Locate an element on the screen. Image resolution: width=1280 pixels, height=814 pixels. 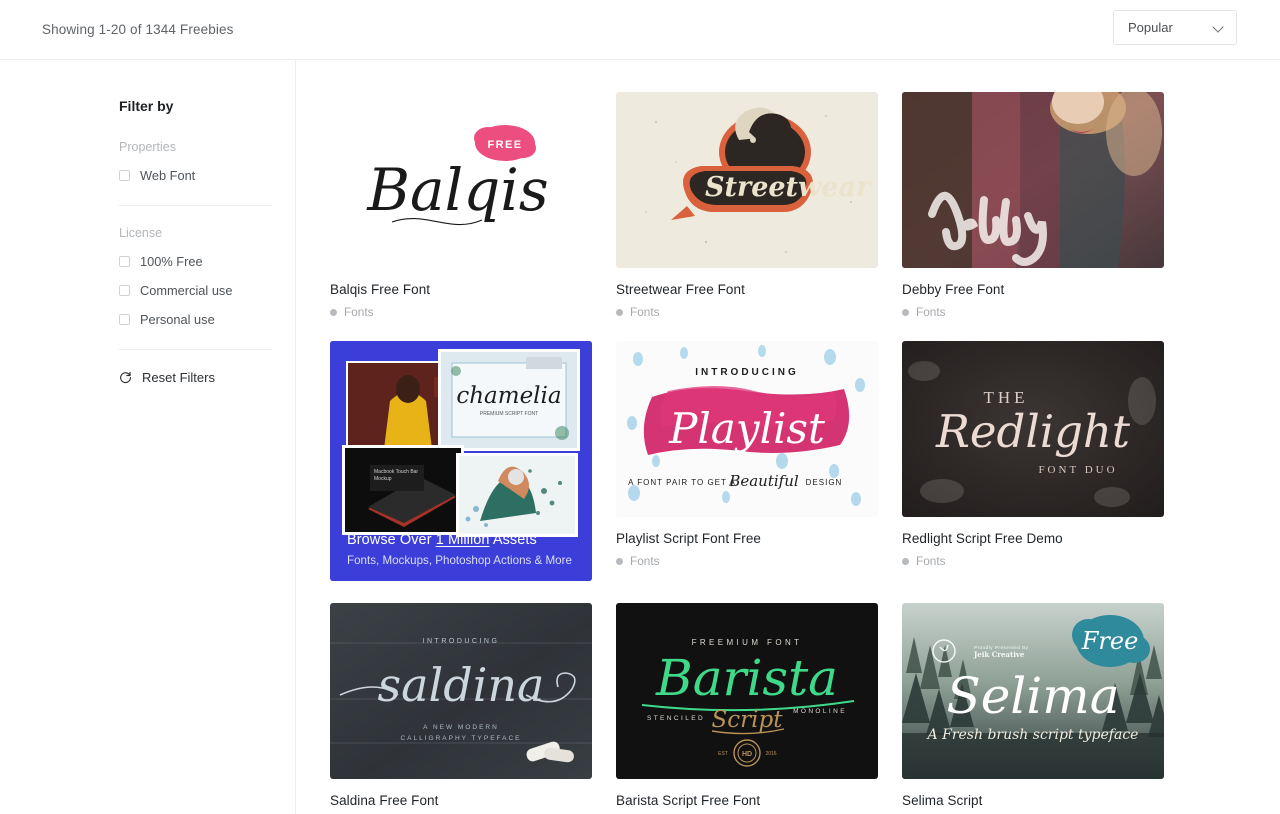
svg-text: MONOLINE is located at coordinates (820, 711).